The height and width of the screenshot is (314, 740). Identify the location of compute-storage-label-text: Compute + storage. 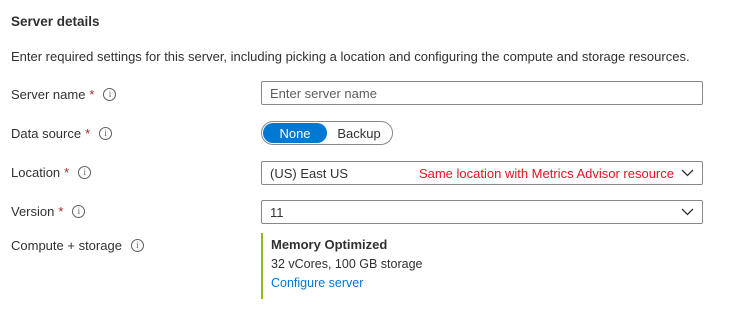
(66, 245).